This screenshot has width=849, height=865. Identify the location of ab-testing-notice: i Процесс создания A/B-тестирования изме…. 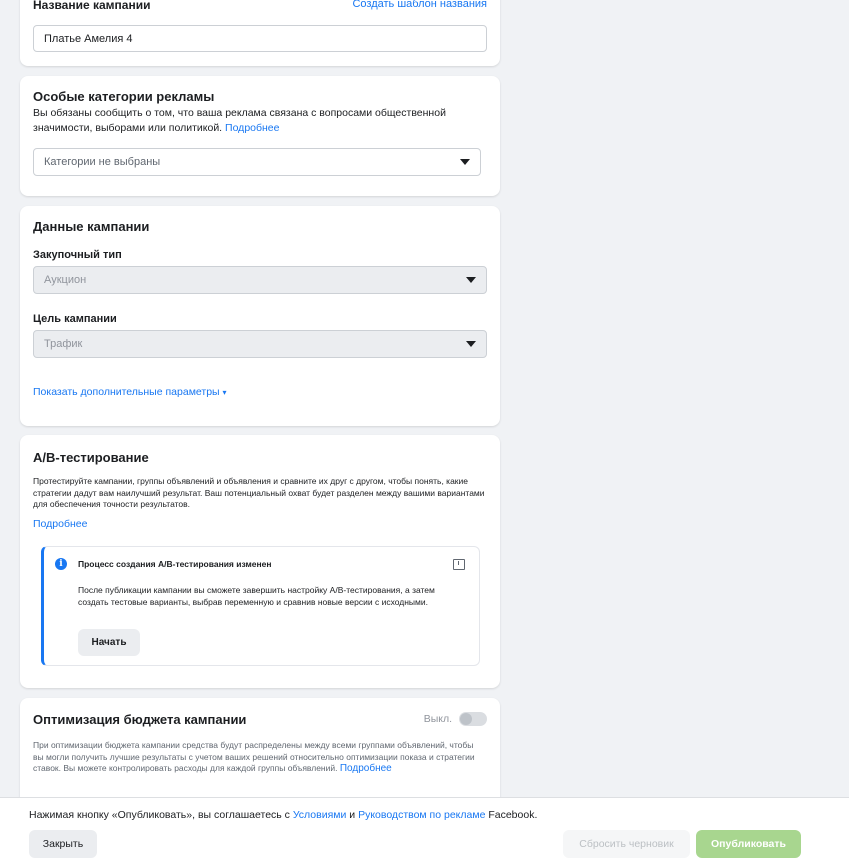
(260, 606).